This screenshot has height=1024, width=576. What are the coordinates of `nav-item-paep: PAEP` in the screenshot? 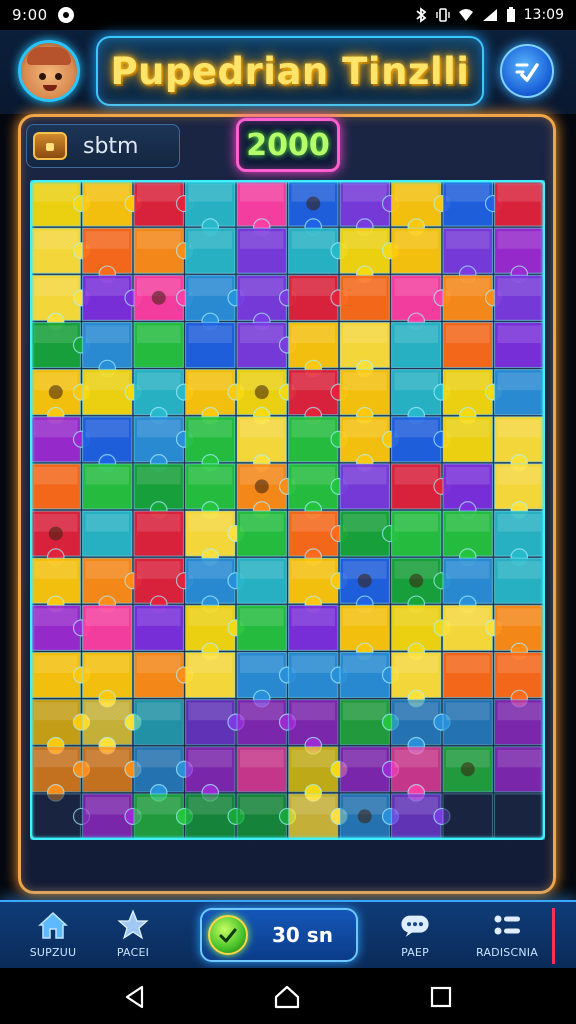 It's located at (415, 937).